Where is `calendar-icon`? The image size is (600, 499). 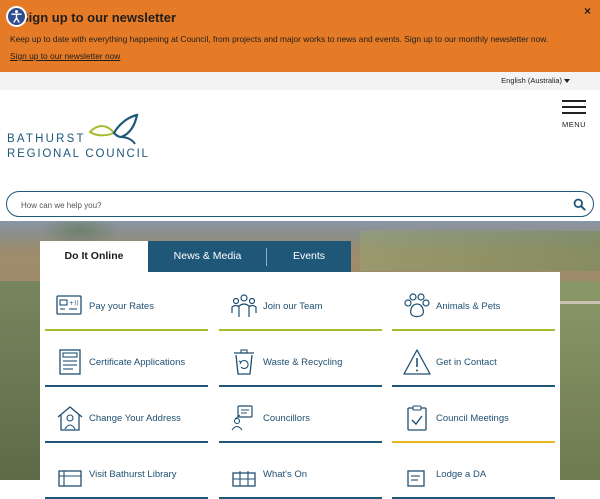 calendar-icon is located at coordinates (244, 474).